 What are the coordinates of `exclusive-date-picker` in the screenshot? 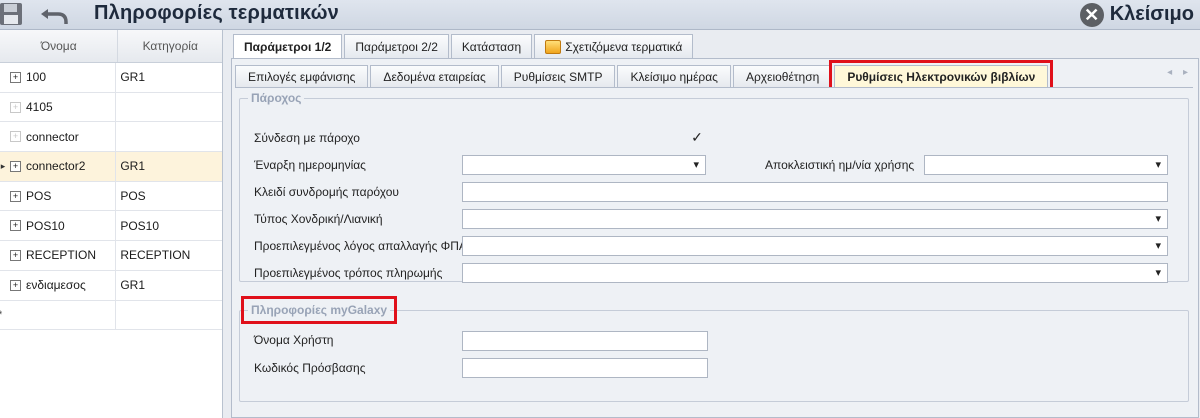 It's located at (1046, 165).